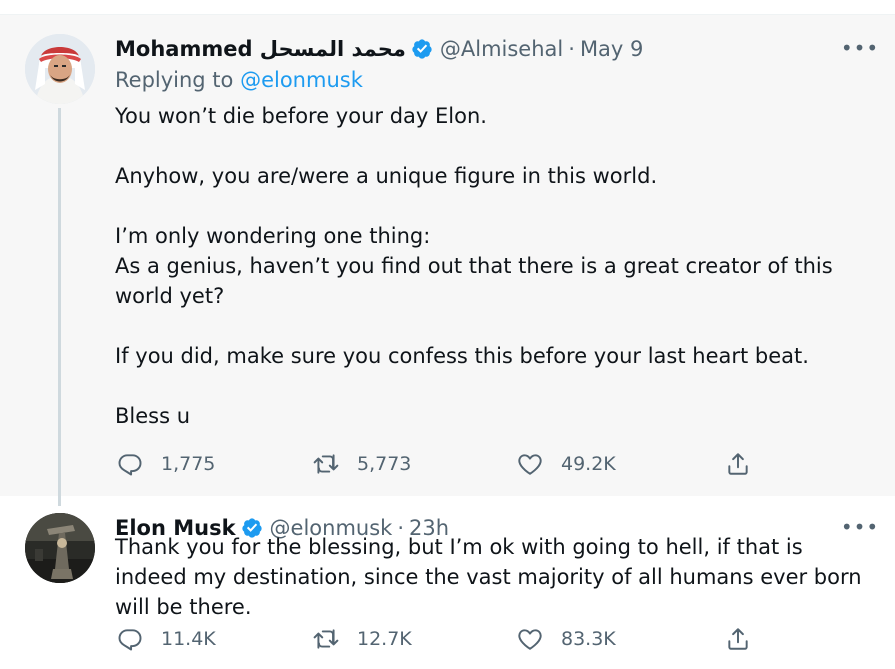 The width and height of the screenshot is (895, 669). Describe the element at coordinates (384, 639) in the screenshot. I see `retweet-count: 12.7K` at that location.